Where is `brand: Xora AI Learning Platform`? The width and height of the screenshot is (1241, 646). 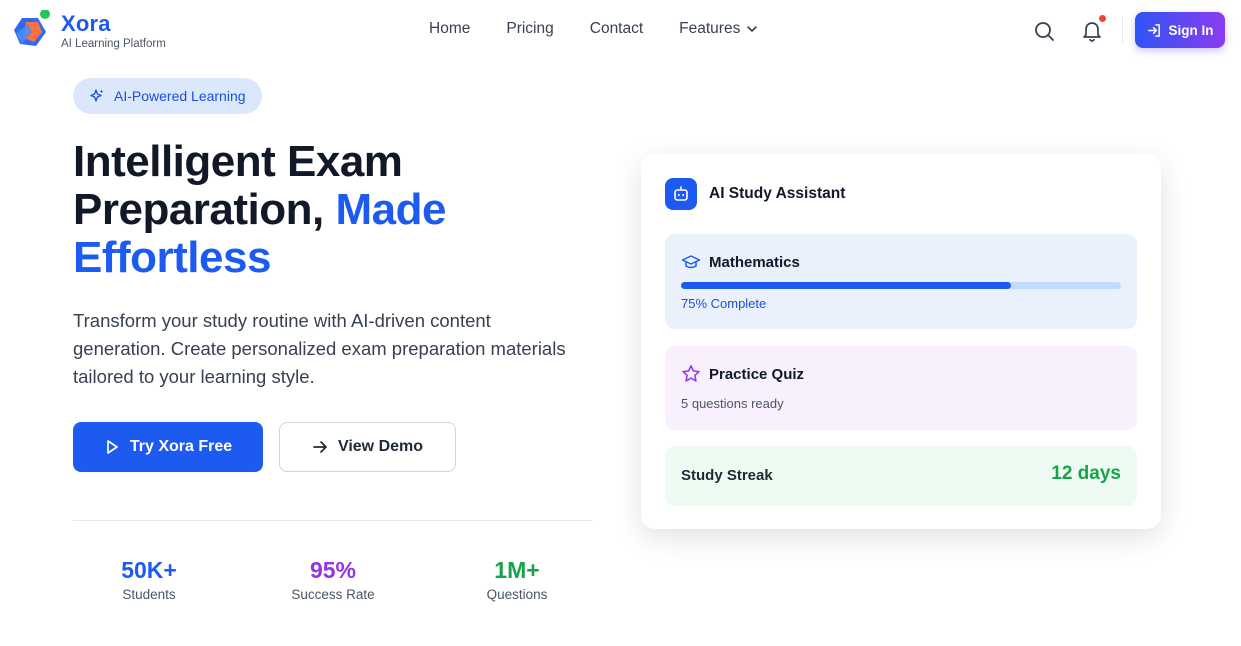 brand: Xora AI Learning Platform is located at coordinates (113, 31).